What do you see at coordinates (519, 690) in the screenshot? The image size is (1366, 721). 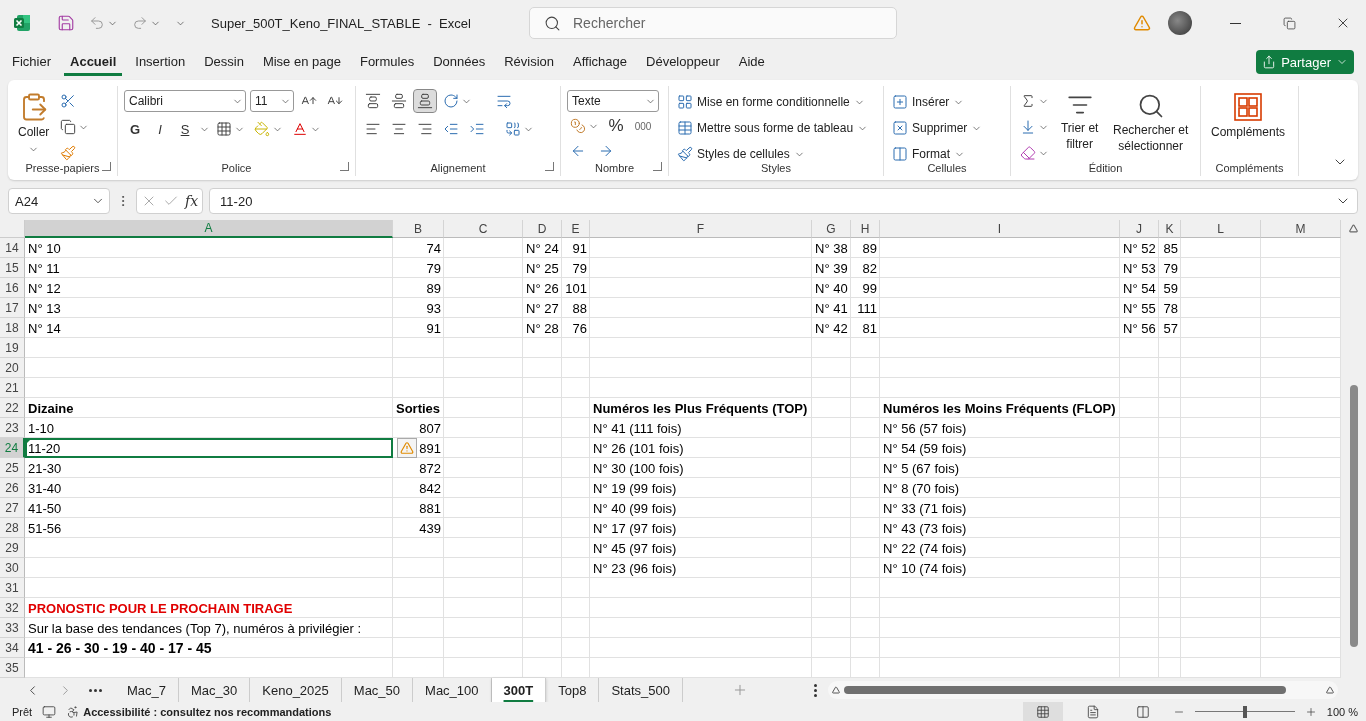 I see `sheet-tab: 300T` at bounding box center [519, 690].